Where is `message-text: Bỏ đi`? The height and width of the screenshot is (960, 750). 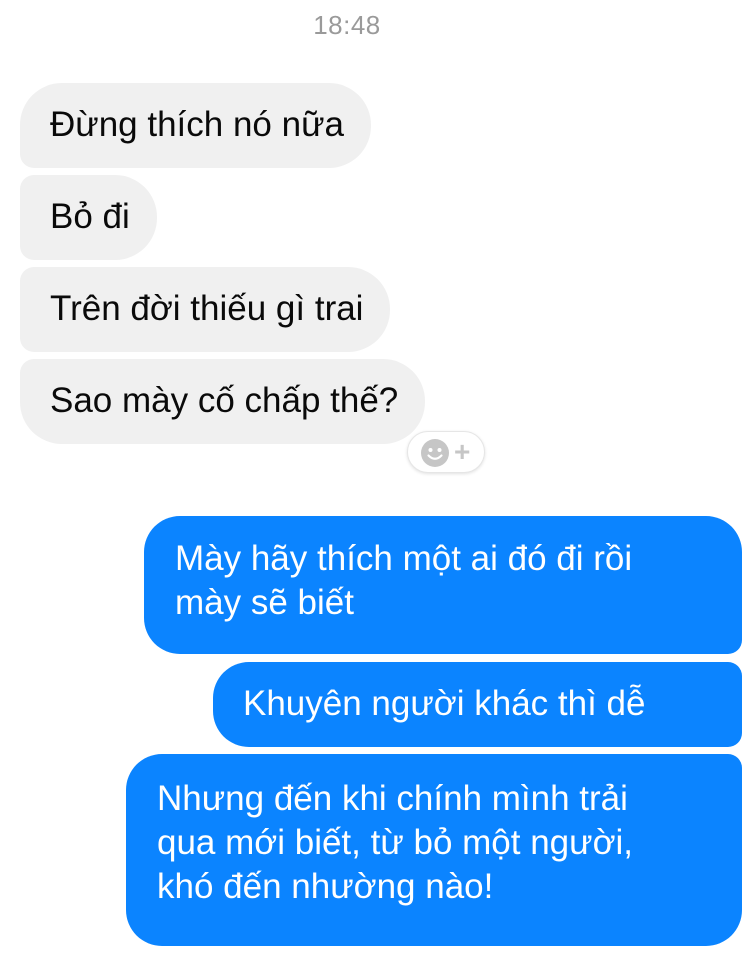
message-text: Bỏ đi is located at coordinates (90, 216).